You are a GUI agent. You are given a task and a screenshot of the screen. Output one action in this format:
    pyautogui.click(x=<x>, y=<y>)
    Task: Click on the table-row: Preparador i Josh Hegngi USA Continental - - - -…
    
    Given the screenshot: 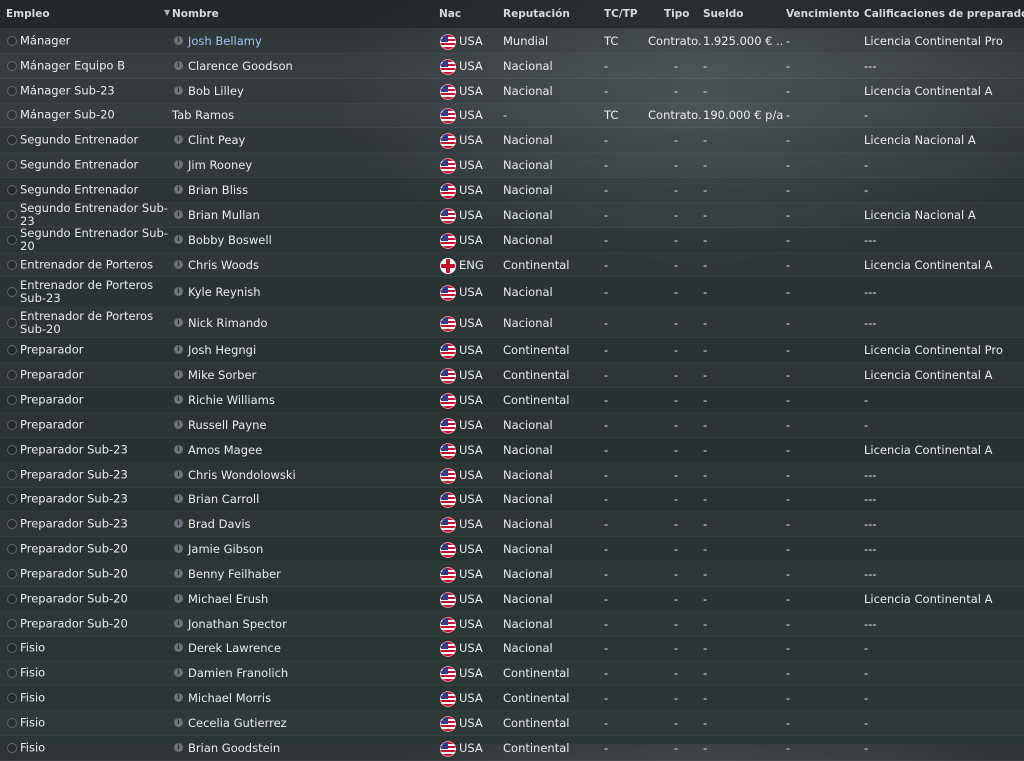 What is the action you would take?
    pyautogui.click(x=512, y=351)
    